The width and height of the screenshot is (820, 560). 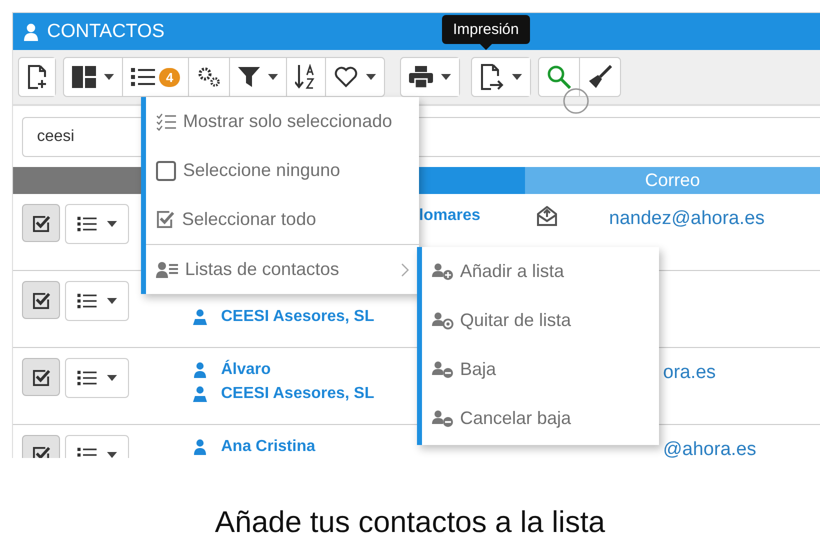 I want to click on submenu-item: Quitar de lista, so click(x=540, y=320).